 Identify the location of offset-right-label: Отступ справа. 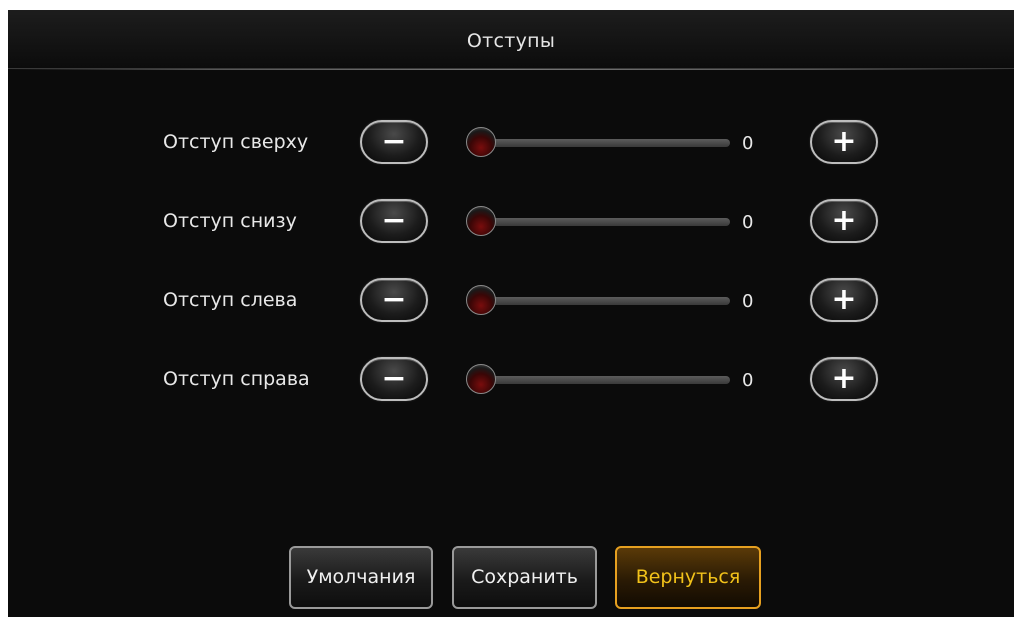
(236, 379).